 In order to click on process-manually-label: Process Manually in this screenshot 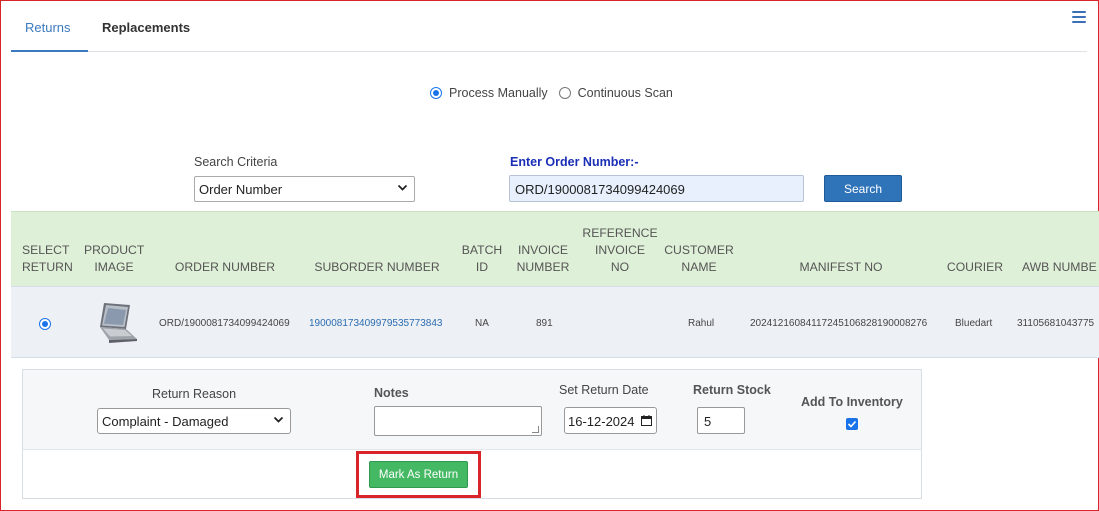, I will do `click(498, 93)`.